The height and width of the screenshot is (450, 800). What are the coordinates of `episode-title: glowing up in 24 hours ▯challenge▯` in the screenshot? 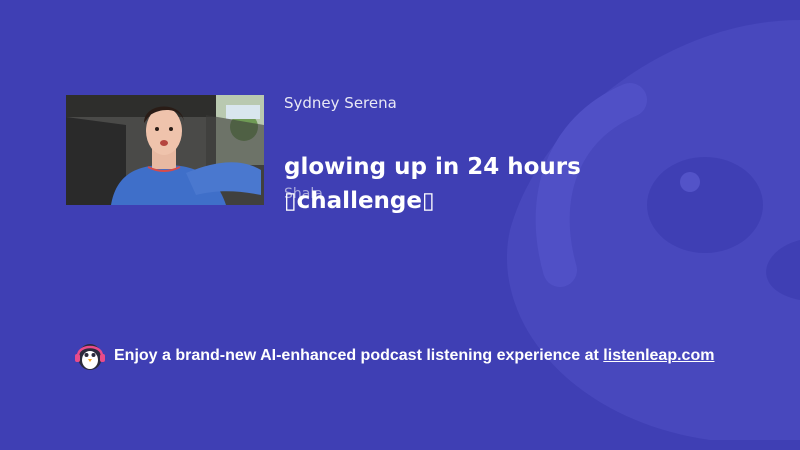 It's located at (454, 184).